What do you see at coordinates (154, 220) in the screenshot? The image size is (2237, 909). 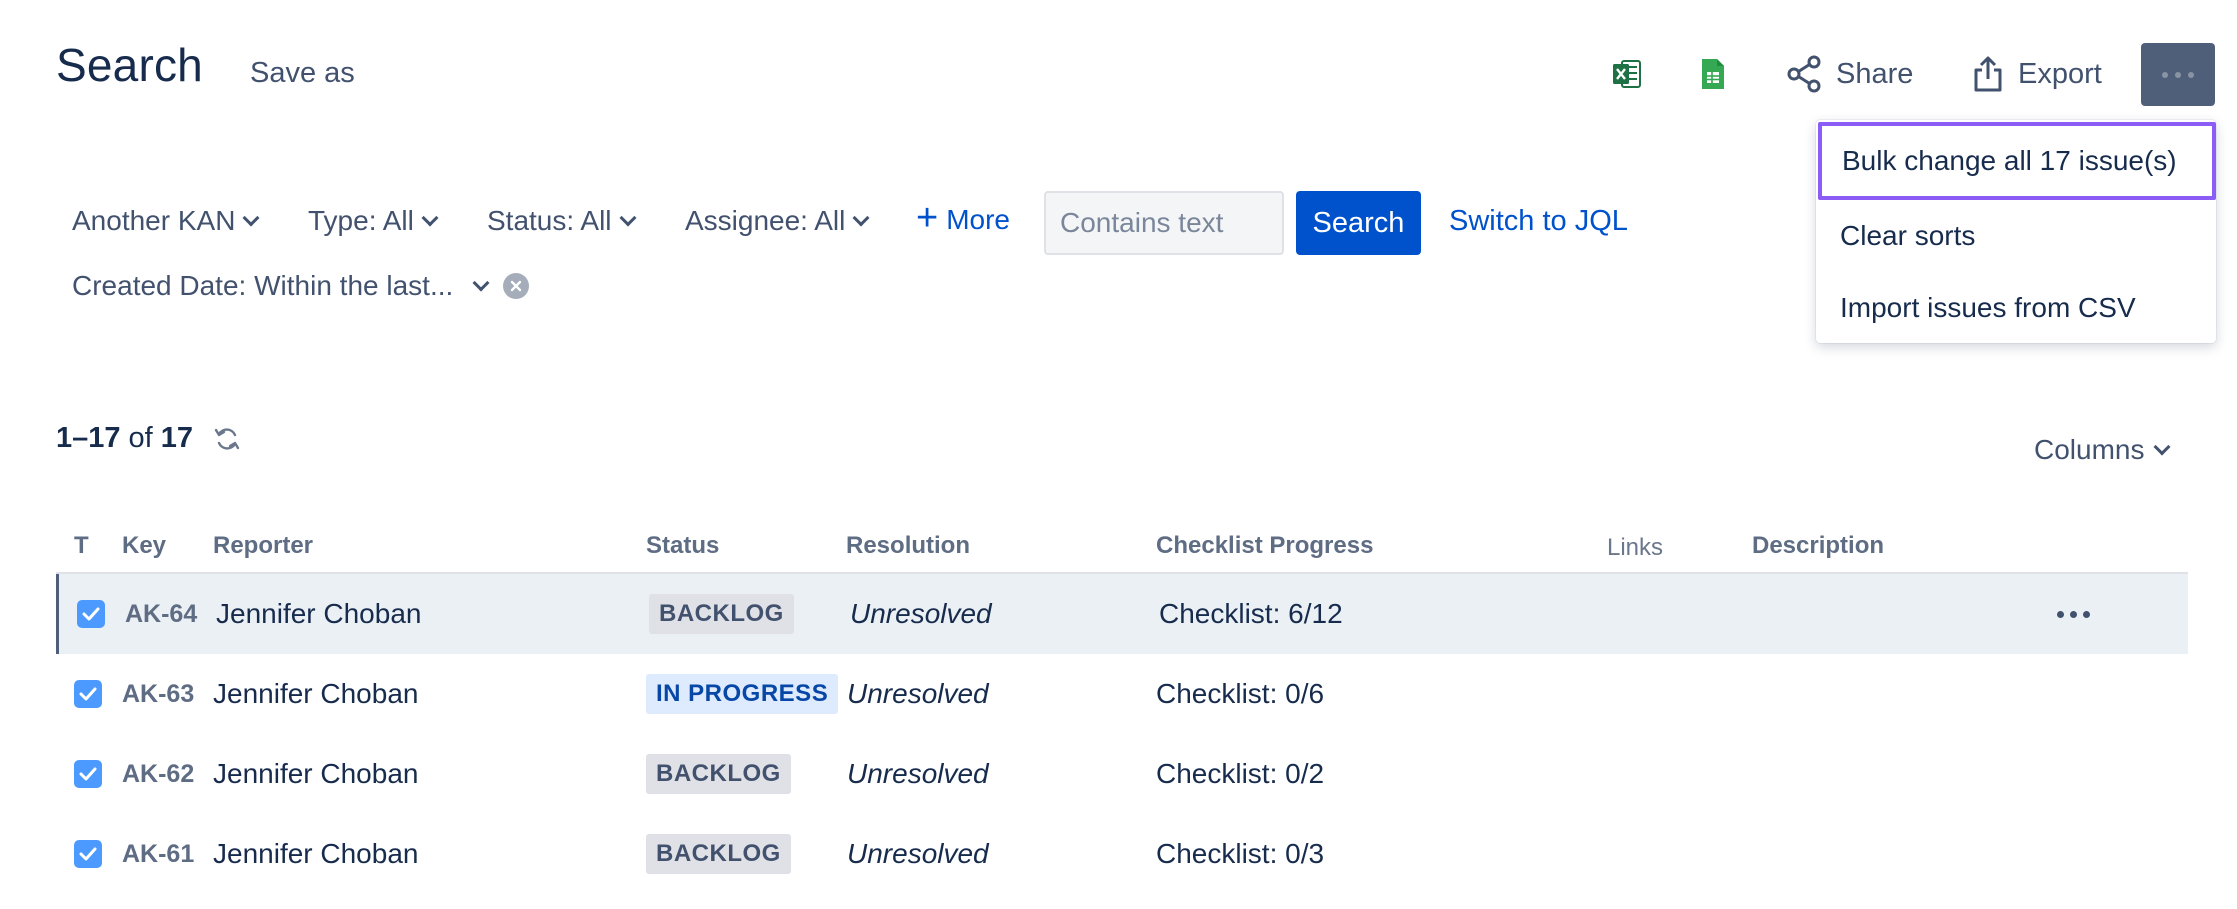 I see `project-filter-label: Another KAN` at bounding box center [154, 220].